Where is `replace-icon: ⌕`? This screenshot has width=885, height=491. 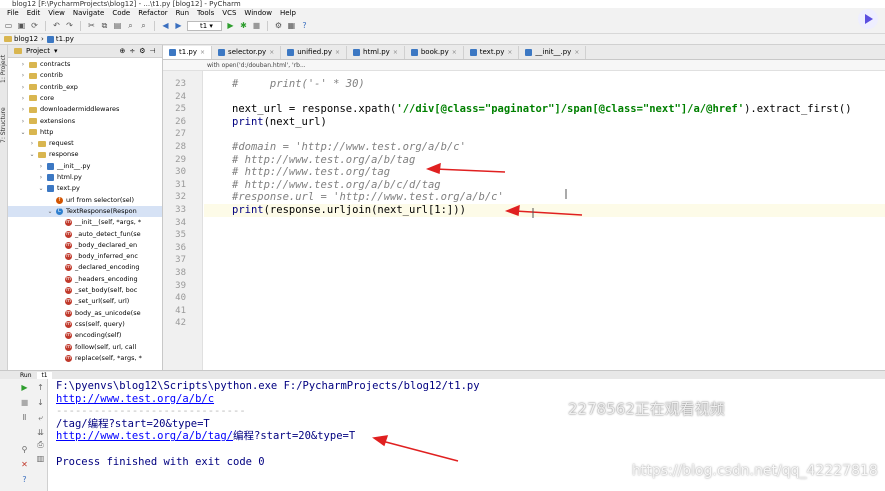 replace-icon: ⌕ is located at coordinates (143, 25).